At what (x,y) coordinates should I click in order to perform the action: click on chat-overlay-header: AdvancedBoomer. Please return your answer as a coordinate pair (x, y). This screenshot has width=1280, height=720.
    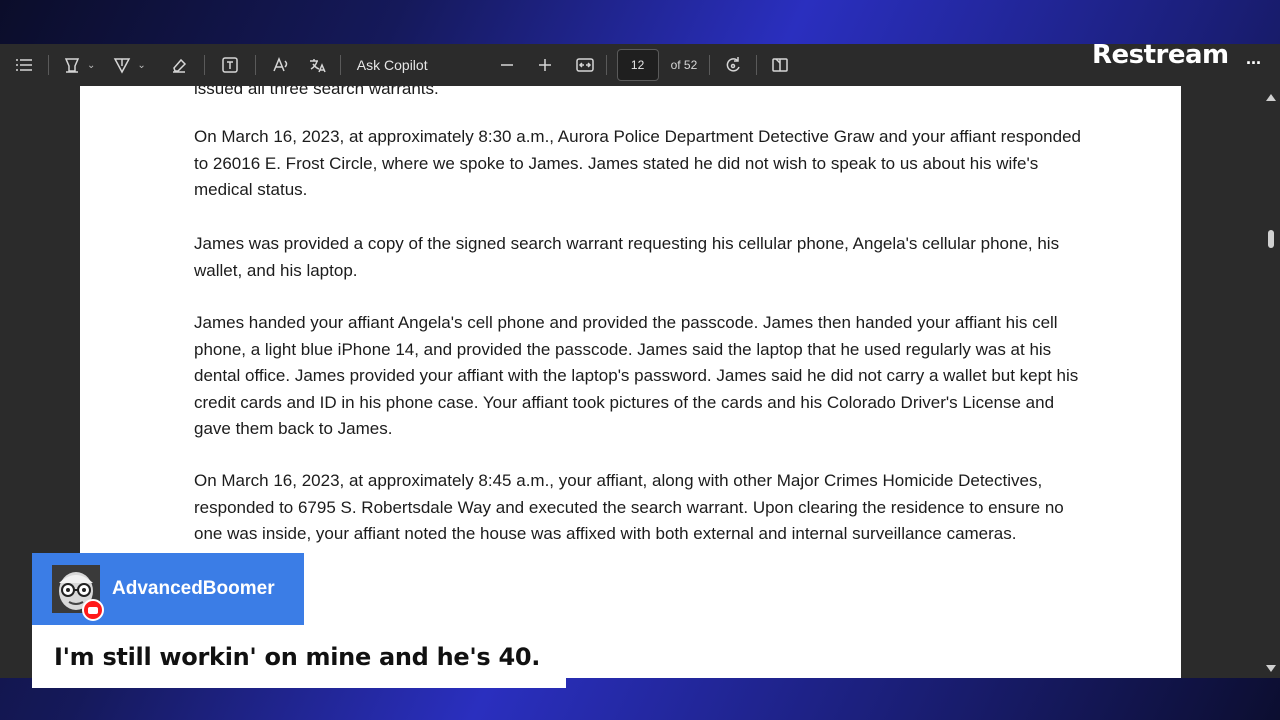
    Looking at the image, I should click on (168, 589).